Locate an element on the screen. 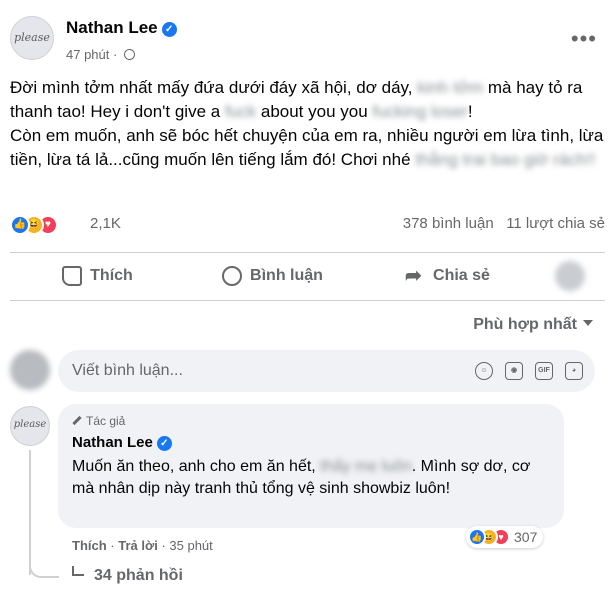 The image size is (615, 595). blurred-text: kinh tởm is located at coordinates (450, 87).